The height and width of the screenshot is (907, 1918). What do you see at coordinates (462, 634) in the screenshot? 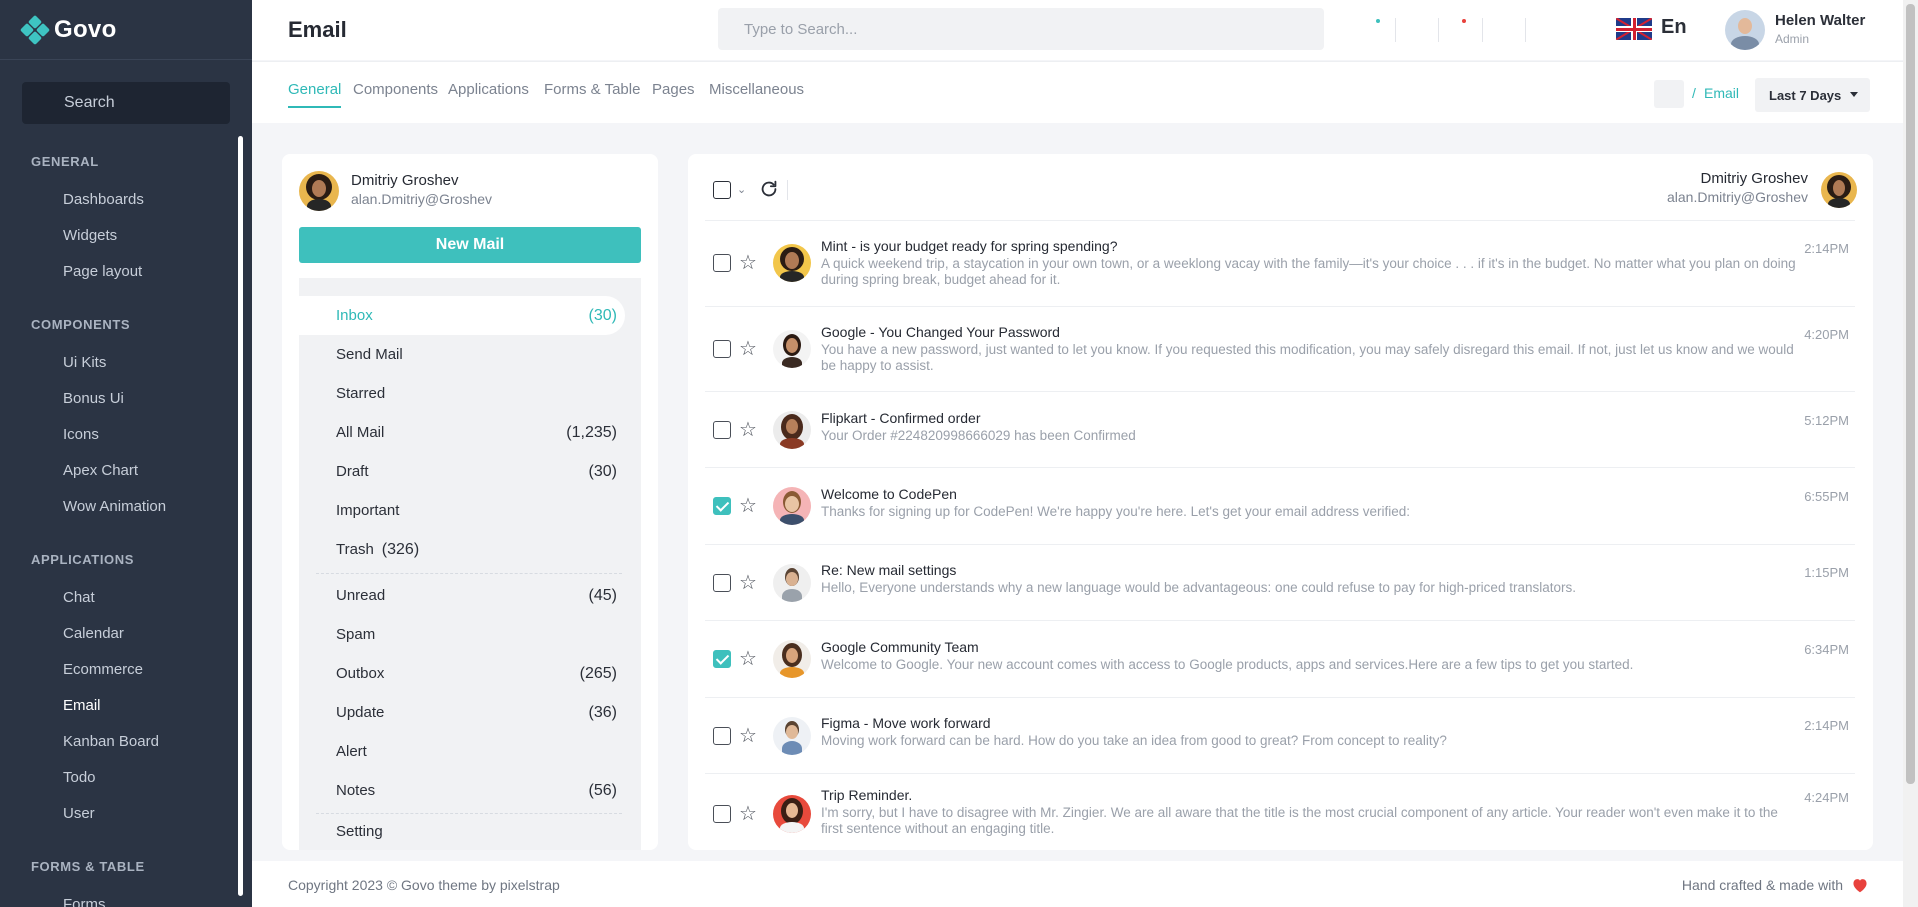
I see `folder-spam: Spam` at bounding box center [462, 634].